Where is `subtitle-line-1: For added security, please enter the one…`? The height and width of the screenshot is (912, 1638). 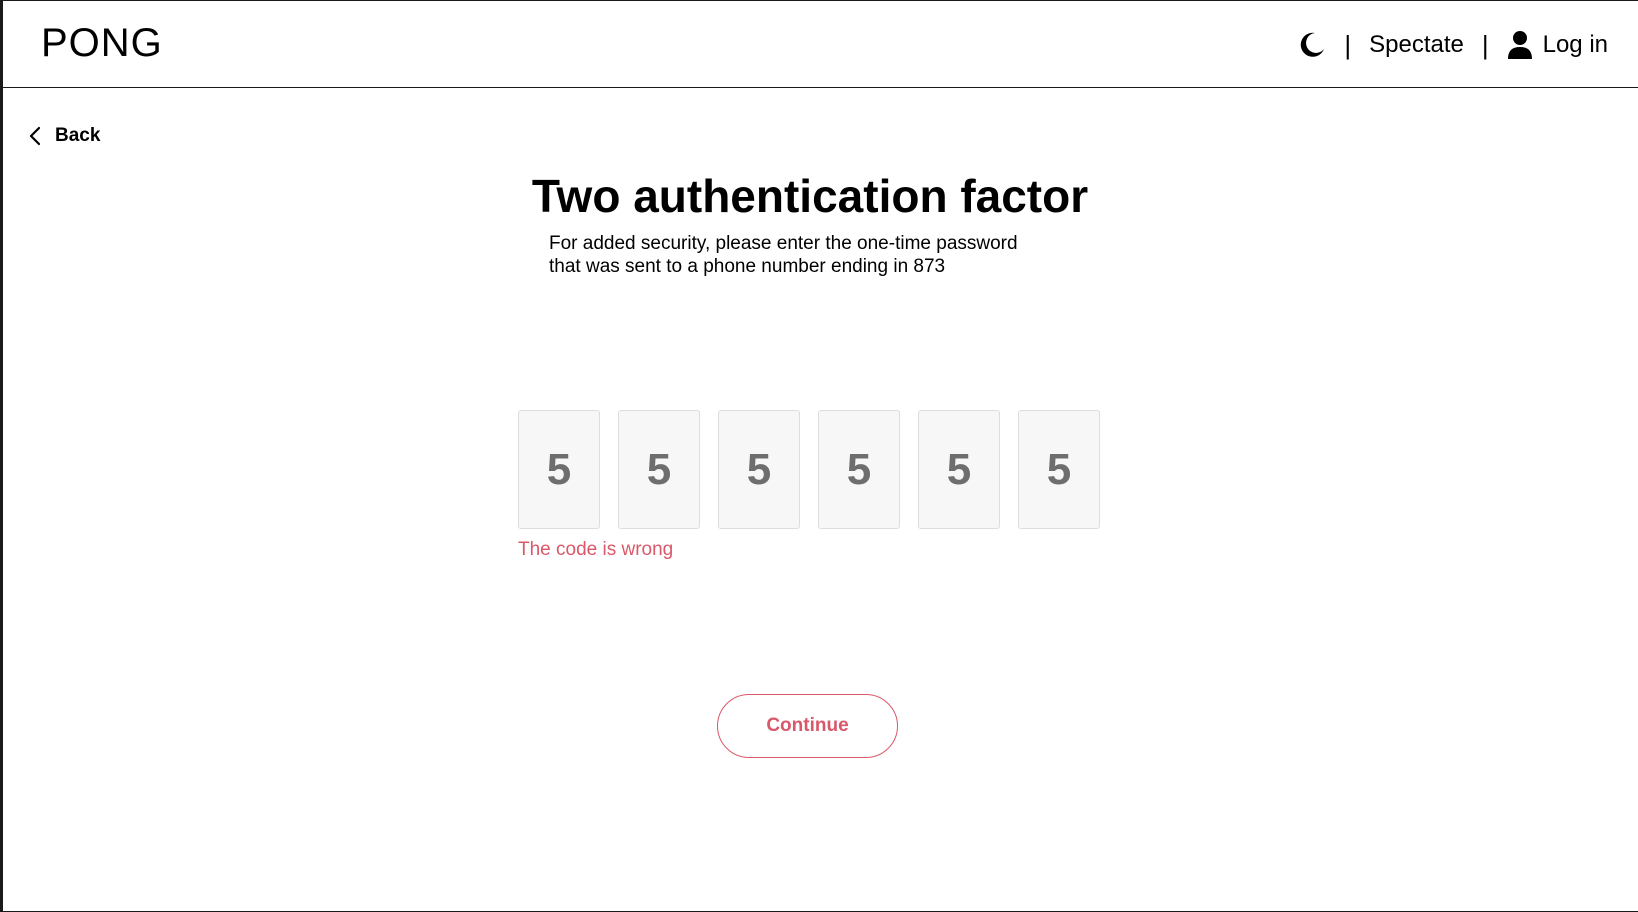 subtitle-line-1: For added security, please enter the one… is located at coordinates (783, 243).